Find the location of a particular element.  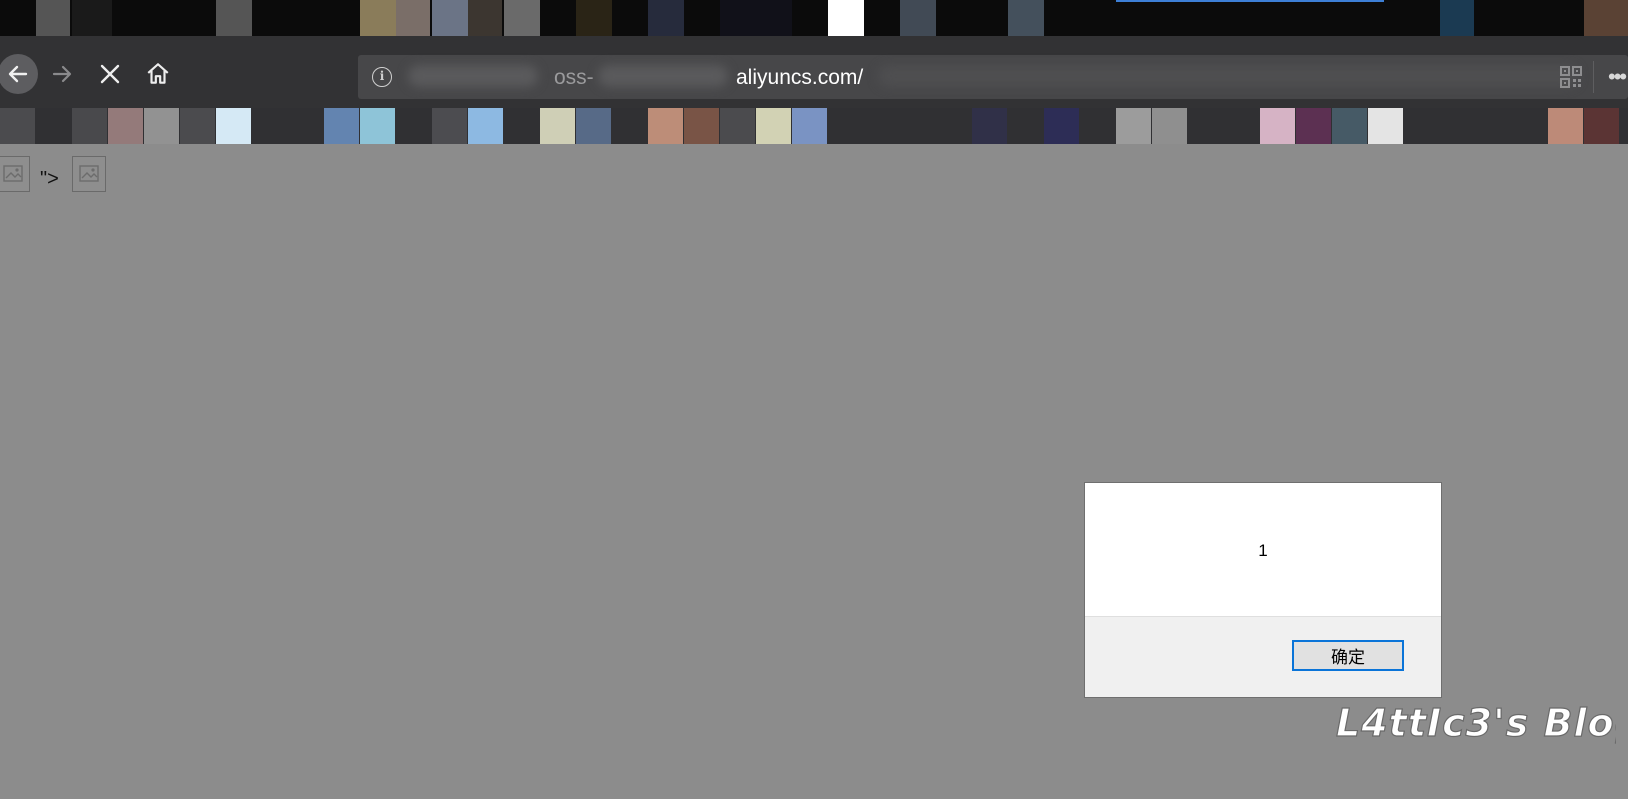

svg-text: L4ttIc3's Blog is located at coordinates (1476, 723).